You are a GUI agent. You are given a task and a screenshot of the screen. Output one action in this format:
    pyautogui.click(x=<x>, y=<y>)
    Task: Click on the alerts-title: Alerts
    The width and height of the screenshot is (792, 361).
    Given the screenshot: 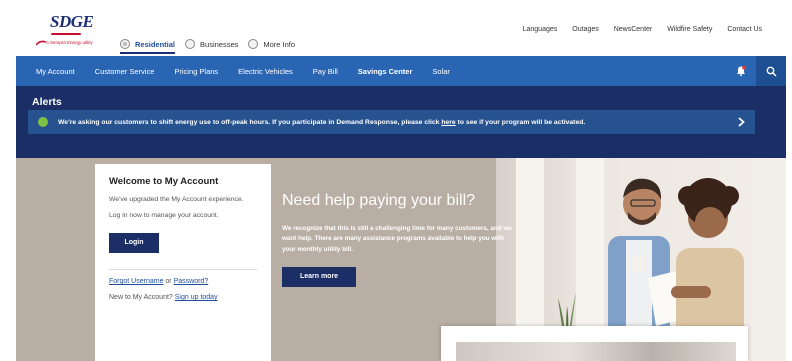 What is the action you would take?
    pyautogui.click(x=47, y=102)
    